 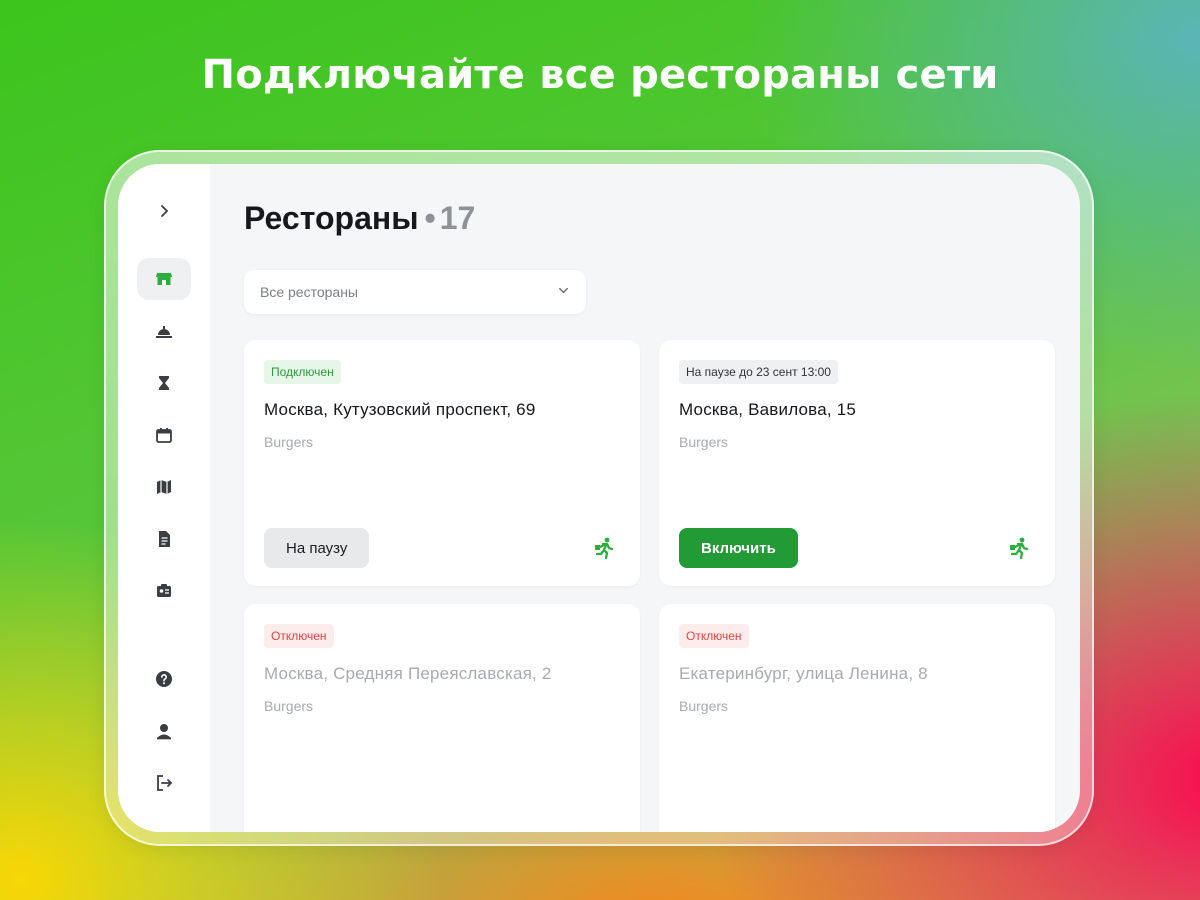 I want to click on profile-icon, so click(x=164, y=732).